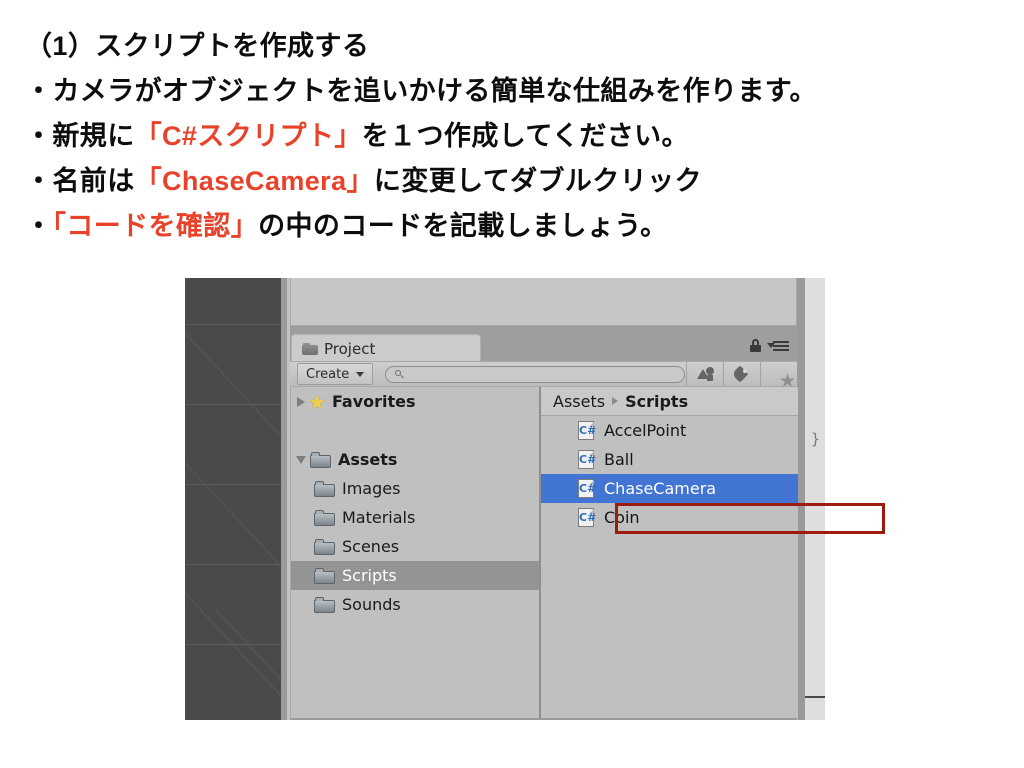  What do you see at coordinates (415, 546) in the screenshot?
I see `tree-item-scenes: Scenes` at bounding box center [415, 546].